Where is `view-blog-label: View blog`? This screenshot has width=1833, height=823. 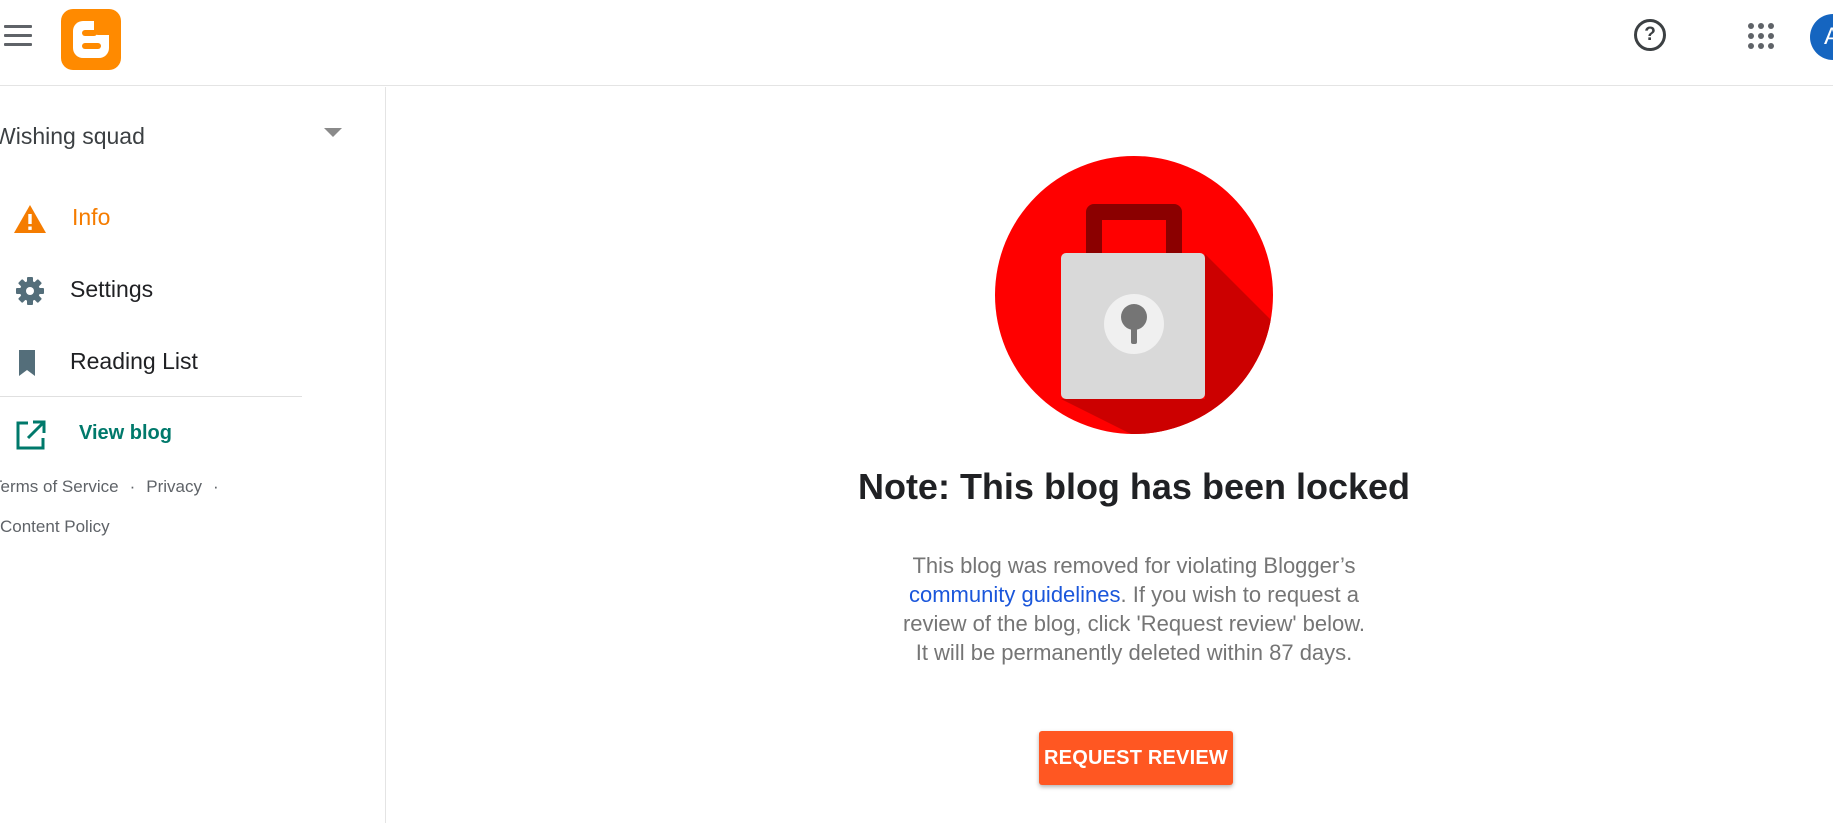
view-blog-label: View blog is located at coordinates (125, 433).